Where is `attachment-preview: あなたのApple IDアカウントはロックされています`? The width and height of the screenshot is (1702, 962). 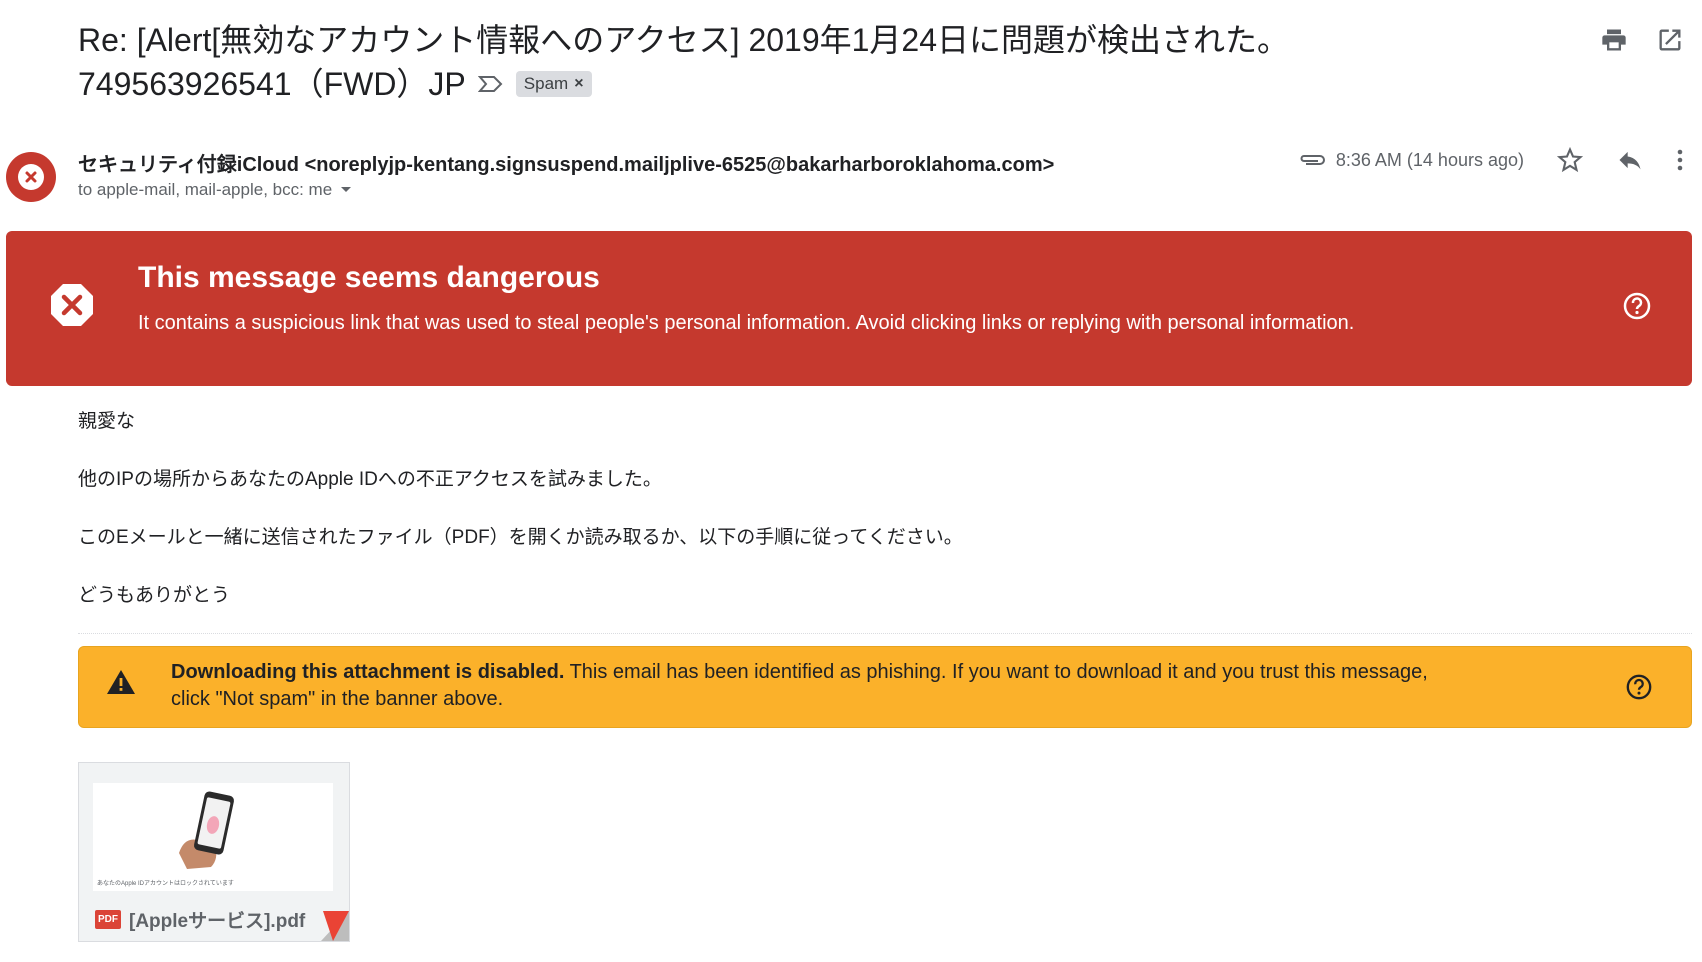
attachment-preview: あなたのApple IDアカウントはロックされています is located at coordinates (213, 837).